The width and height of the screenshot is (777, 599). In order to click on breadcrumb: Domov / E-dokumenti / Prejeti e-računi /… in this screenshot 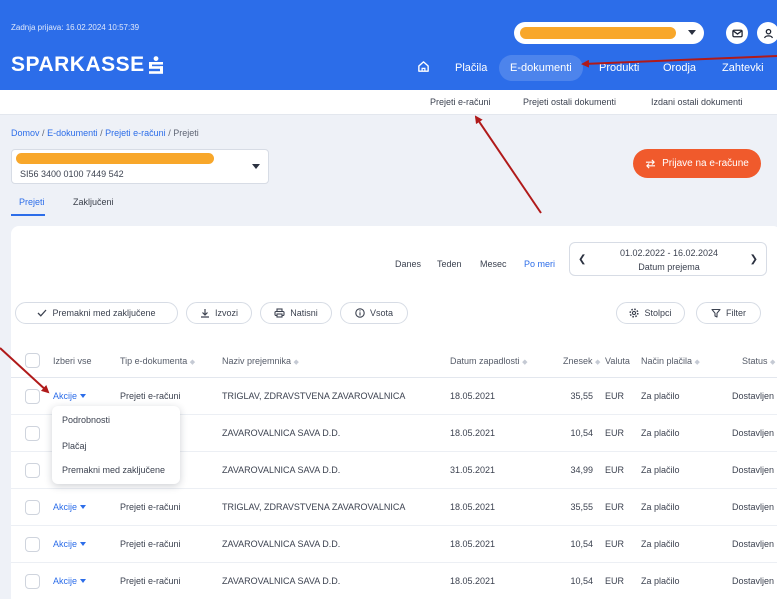, I will do `click(105, 133)`.